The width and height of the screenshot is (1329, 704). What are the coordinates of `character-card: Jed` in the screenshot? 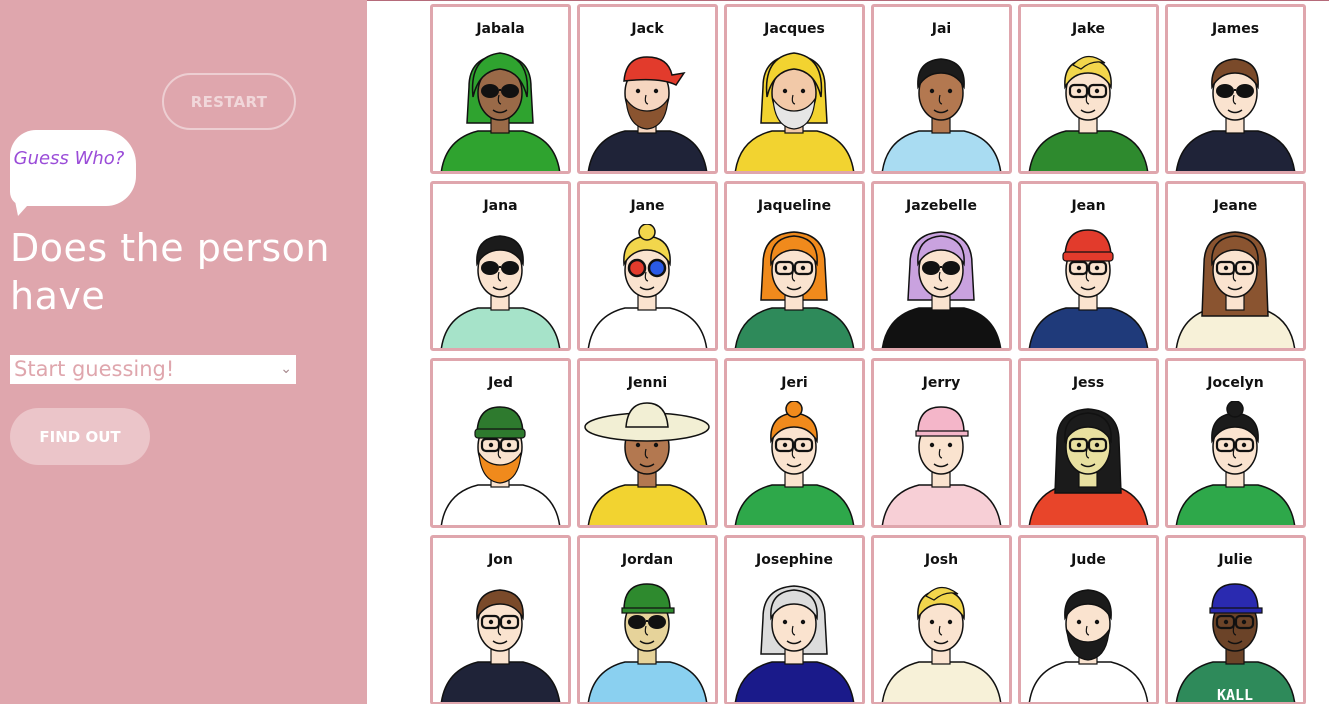 It's located at (500, 443).